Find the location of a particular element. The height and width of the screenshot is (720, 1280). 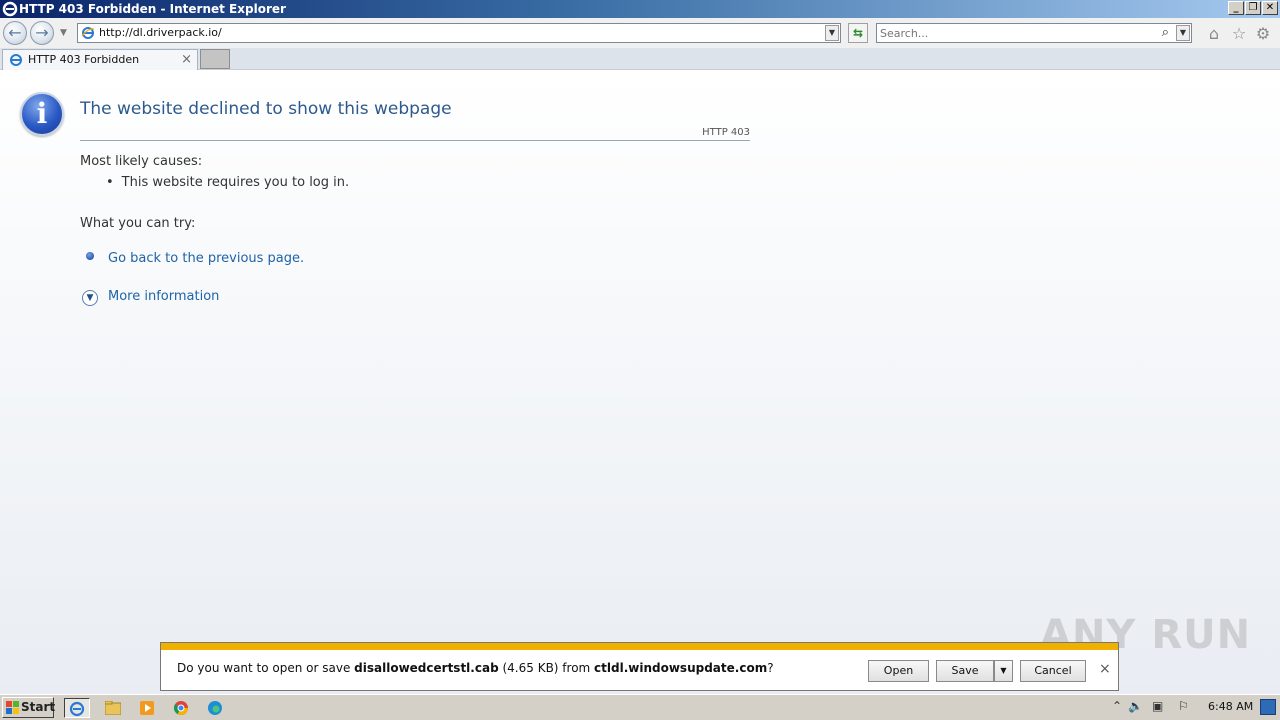

download-source: ctldl.windowsupdate.com is located at coordinates (681, 668).